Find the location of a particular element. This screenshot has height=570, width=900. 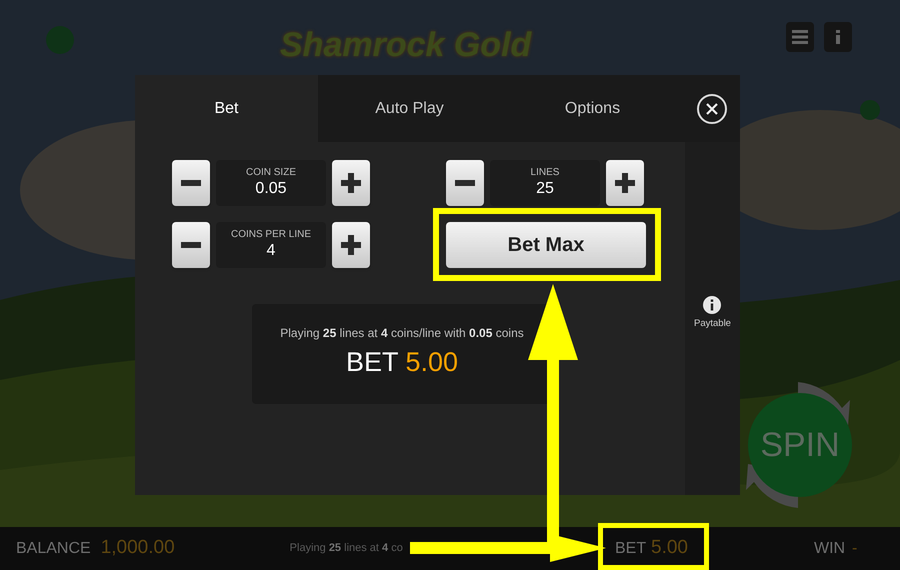

stepper-value: 4 is located at coordinates (271, 251).